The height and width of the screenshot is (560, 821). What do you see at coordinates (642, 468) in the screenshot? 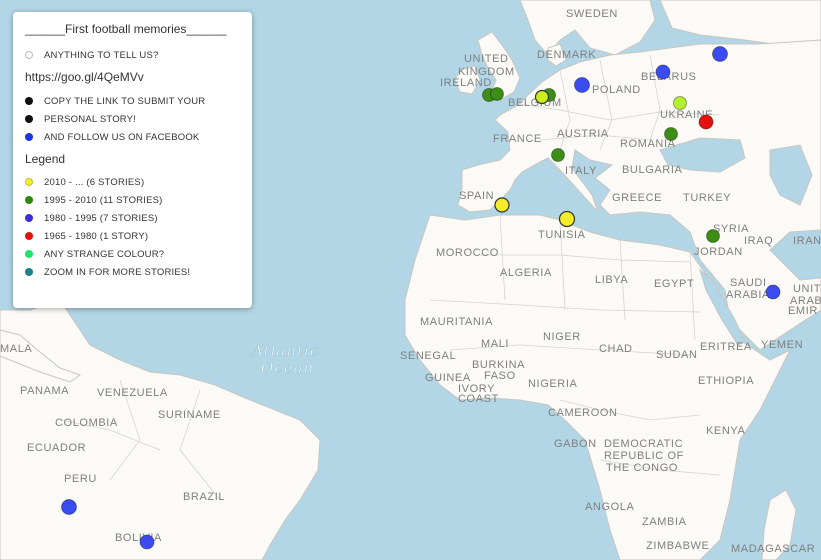
I see `map-label: THE CONGO` at bounding box center [642, 468].